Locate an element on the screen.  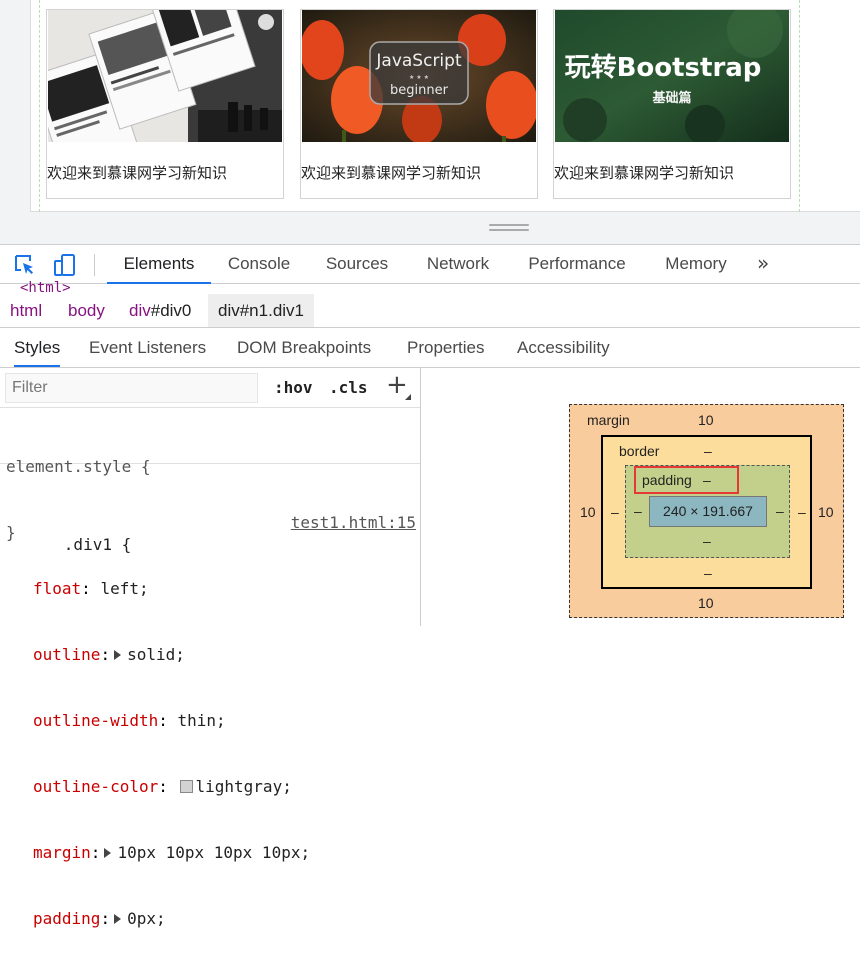
course-card-1: 欢迎来到慕课网学习新知识 is located at coordinates (165, 104).